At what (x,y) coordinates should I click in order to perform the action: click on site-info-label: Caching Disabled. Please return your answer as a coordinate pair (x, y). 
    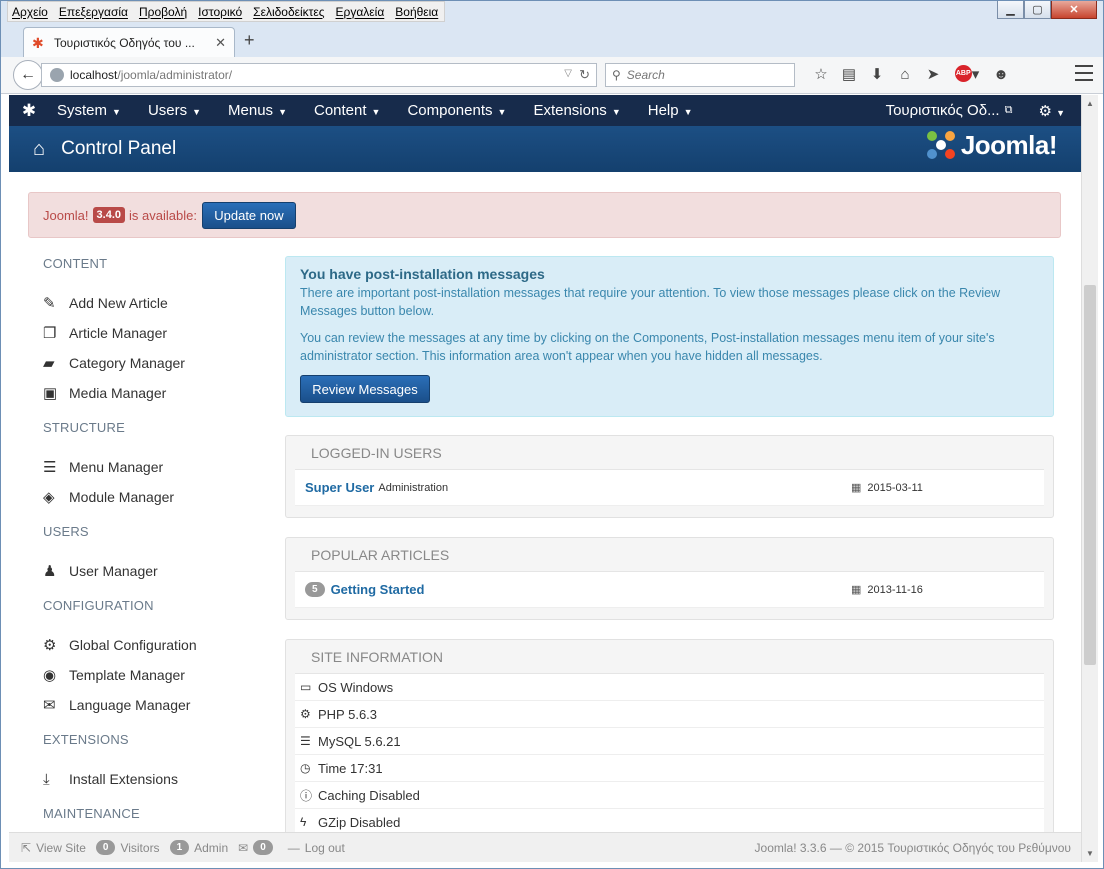
    Looking at the image, I should click on (369, 795).